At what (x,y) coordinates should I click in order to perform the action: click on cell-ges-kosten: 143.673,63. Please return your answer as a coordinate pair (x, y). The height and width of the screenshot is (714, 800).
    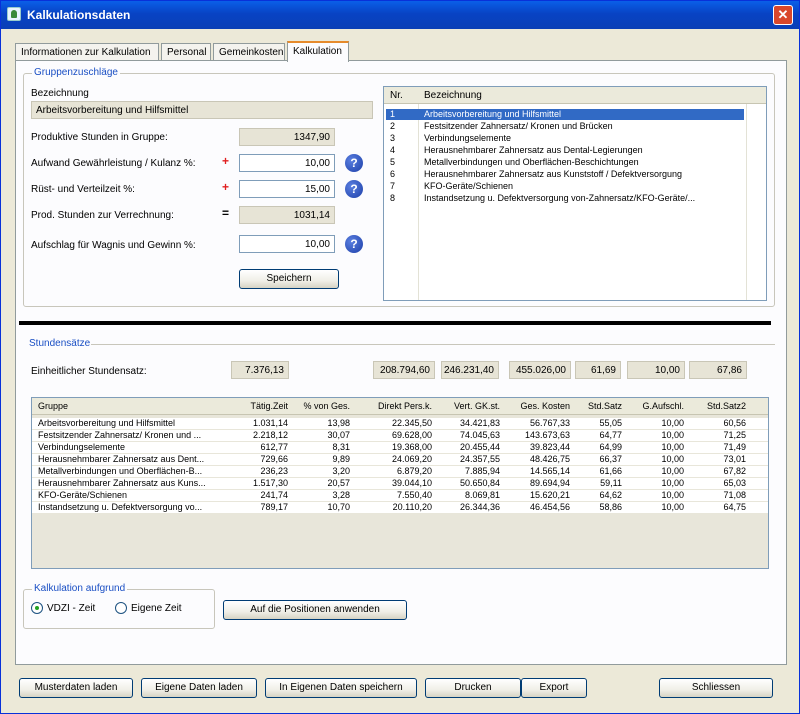
    Looking at the image, I should click on (547, 435).